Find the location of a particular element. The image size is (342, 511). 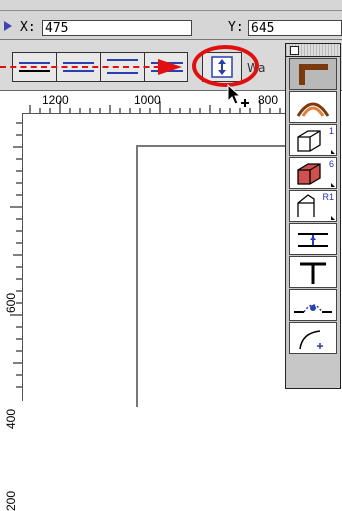

annotation-circle is located at coordinates (225, 66).